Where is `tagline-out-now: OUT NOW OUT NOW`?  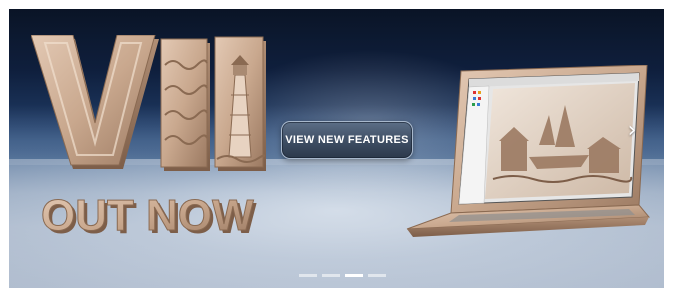 tagline-out-now: OUT NOW OUT NOW is located at coordinates (149, 217).